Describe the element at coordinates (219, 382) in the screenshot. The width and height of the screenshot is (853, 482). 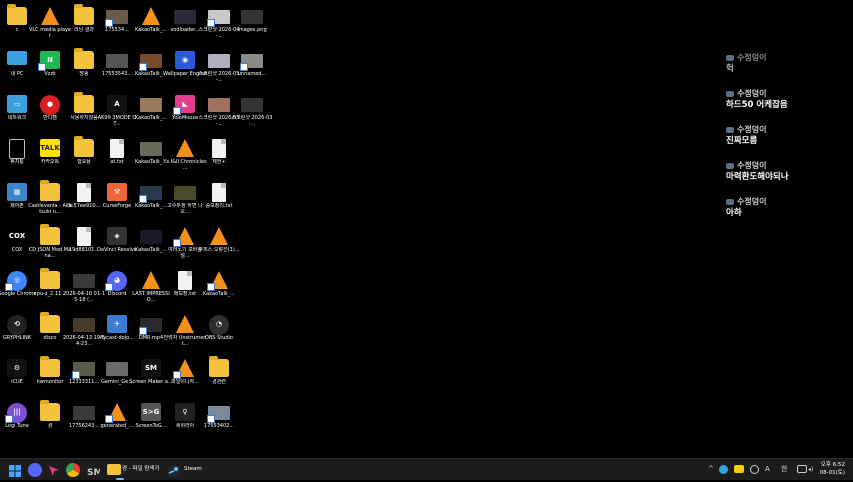
I see `desktop-icon-label: 경관련` at that location.